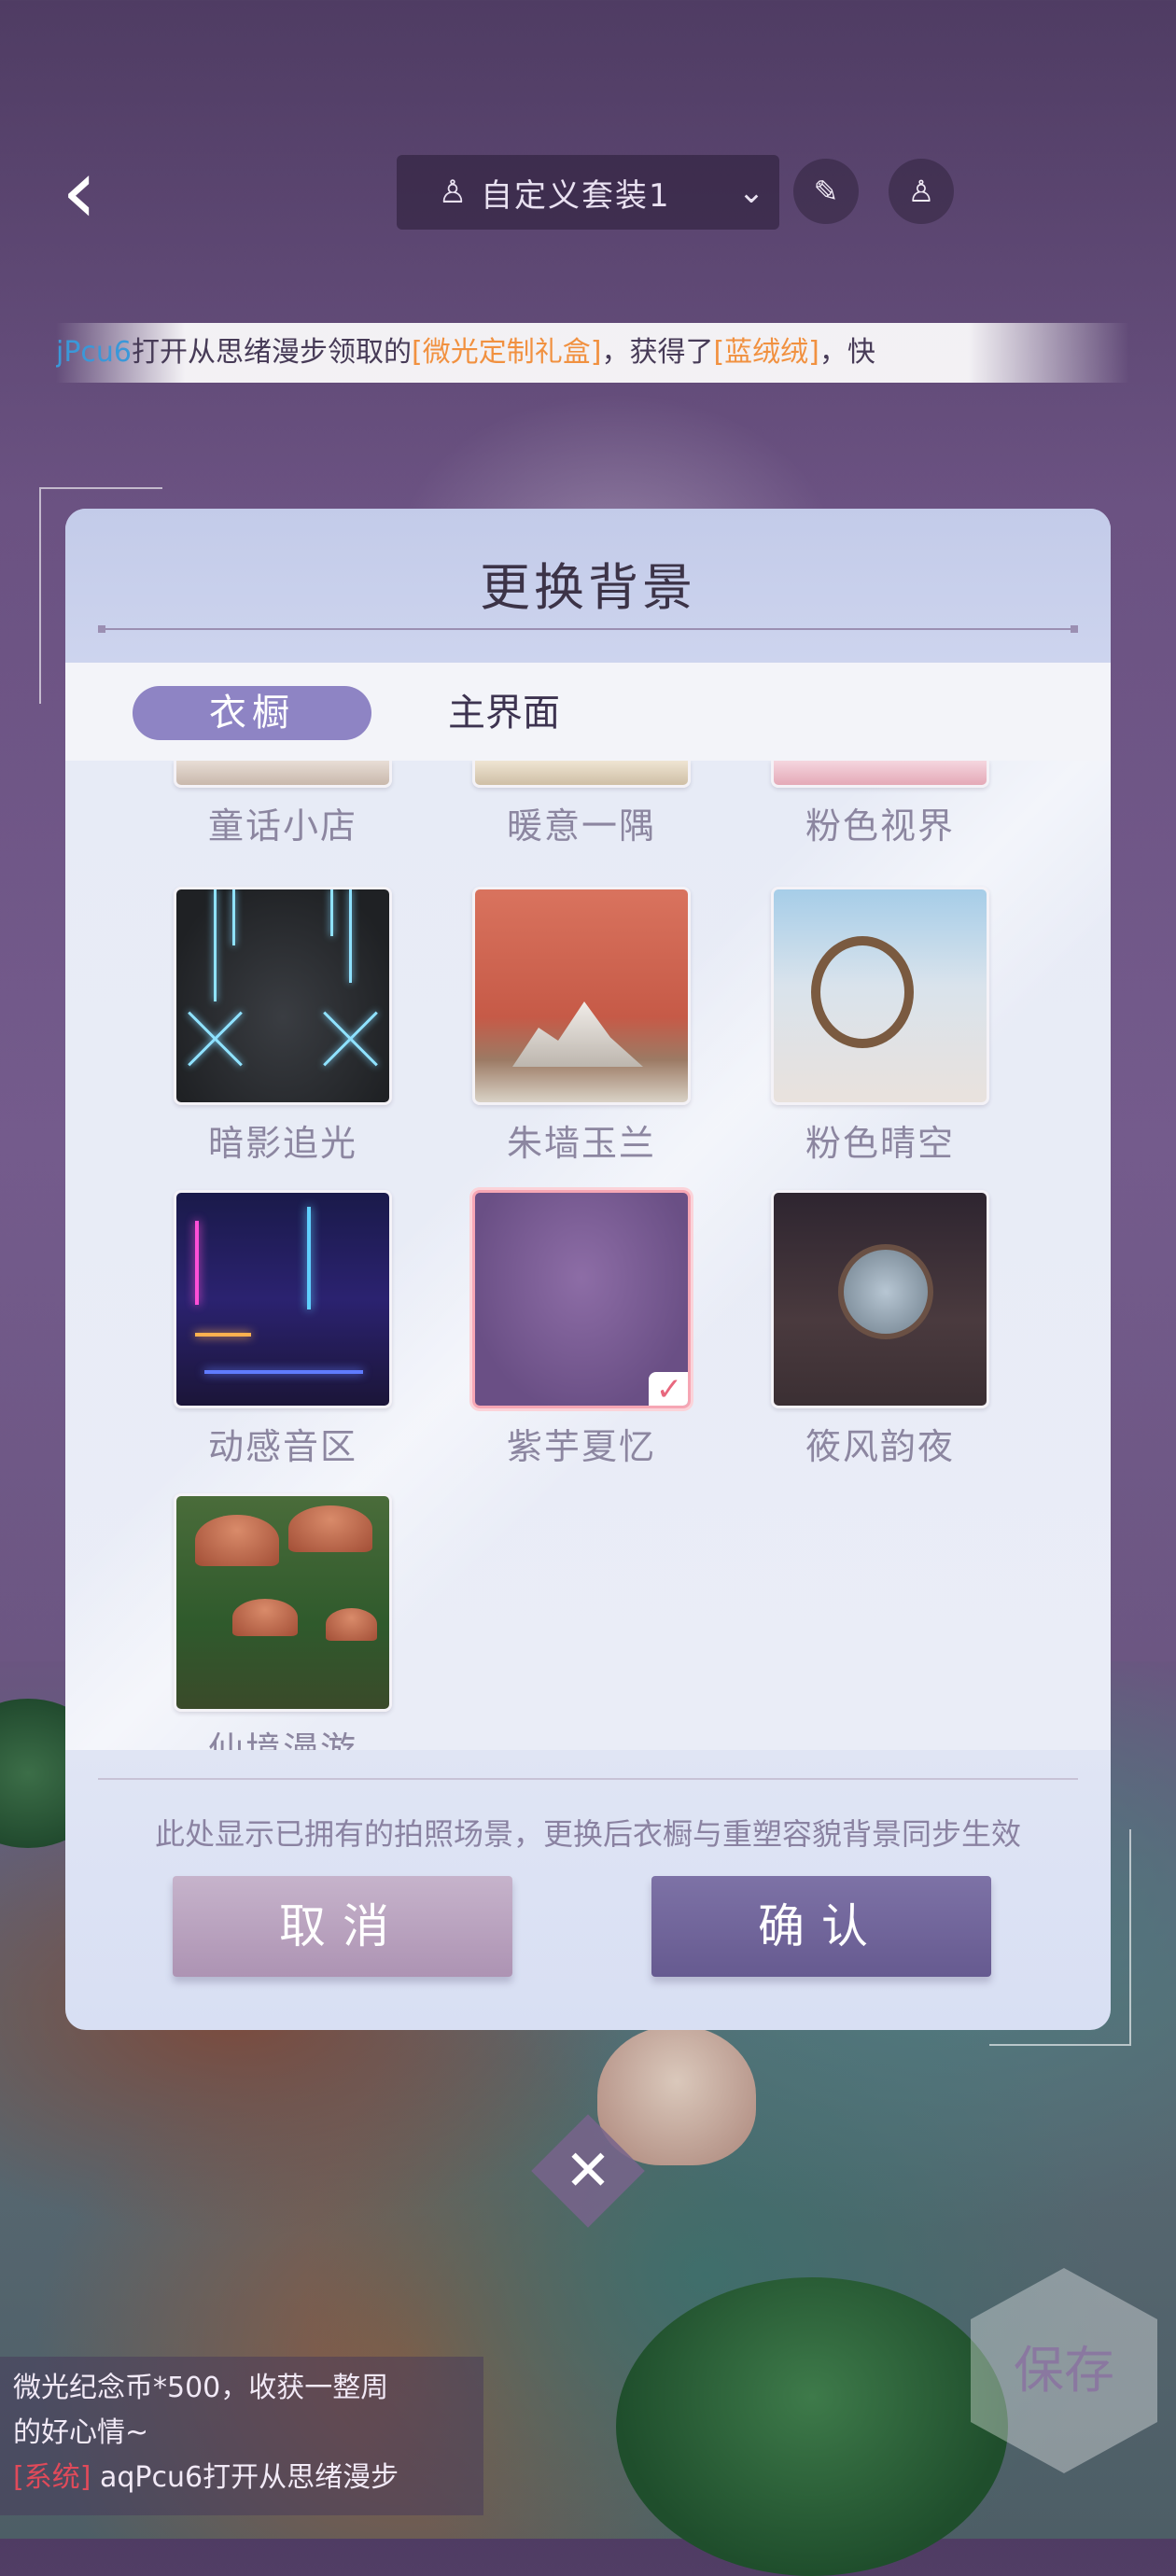 This screenshot has width=1176, height=2576. What do you see at coordinates (581, 1299) in the screenshot?
I see `background-thumbnail: ✓` at bounding box center [581, 1299].